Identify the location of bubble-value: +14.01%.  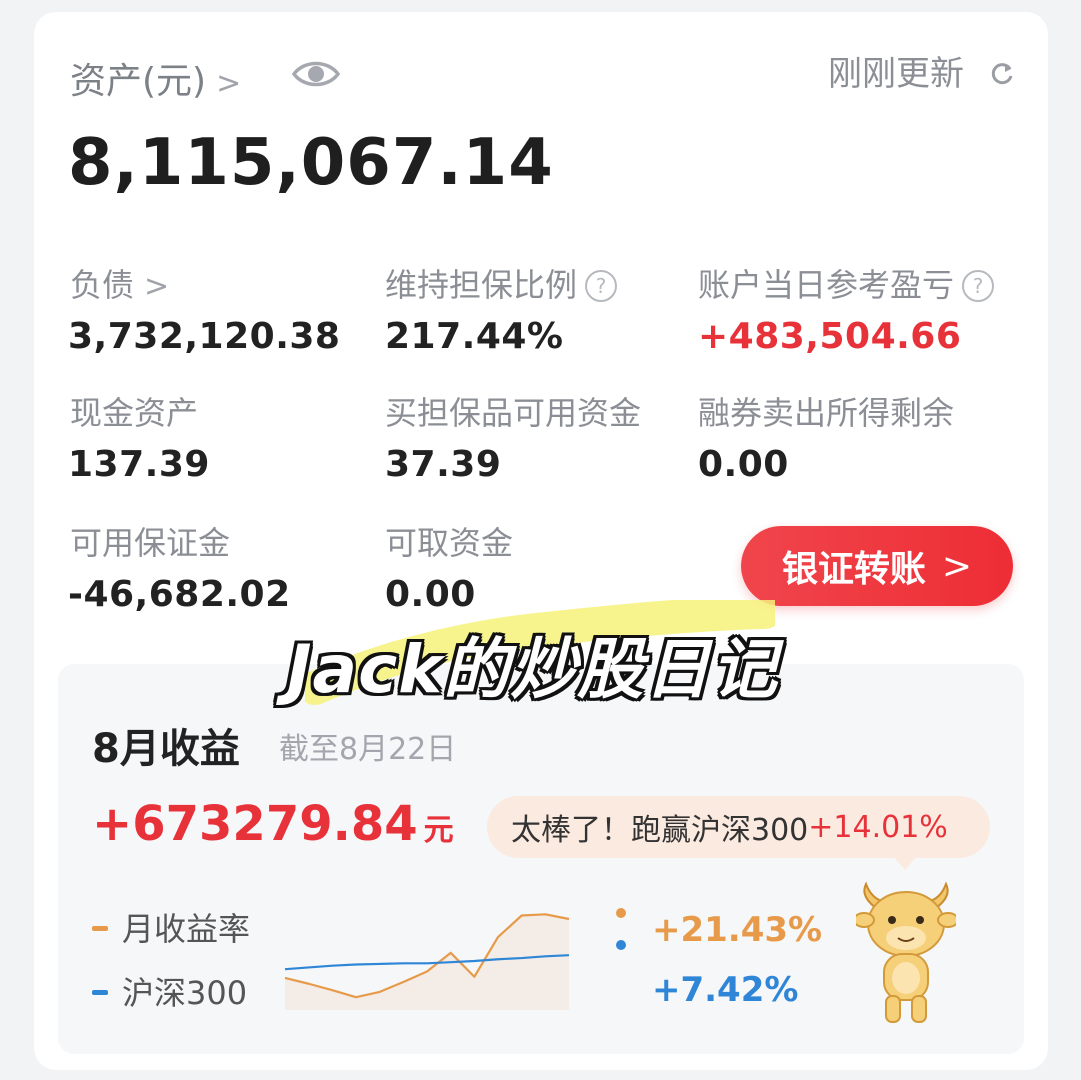
(878, 827).